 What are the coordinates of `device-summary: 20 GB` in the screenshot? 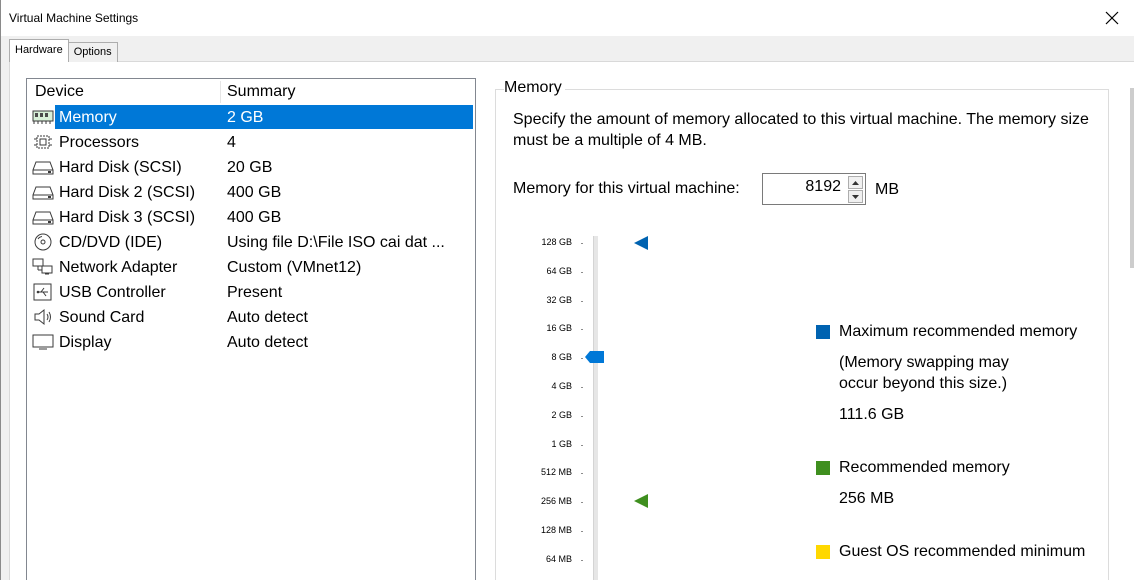 It's located at (250, 167).